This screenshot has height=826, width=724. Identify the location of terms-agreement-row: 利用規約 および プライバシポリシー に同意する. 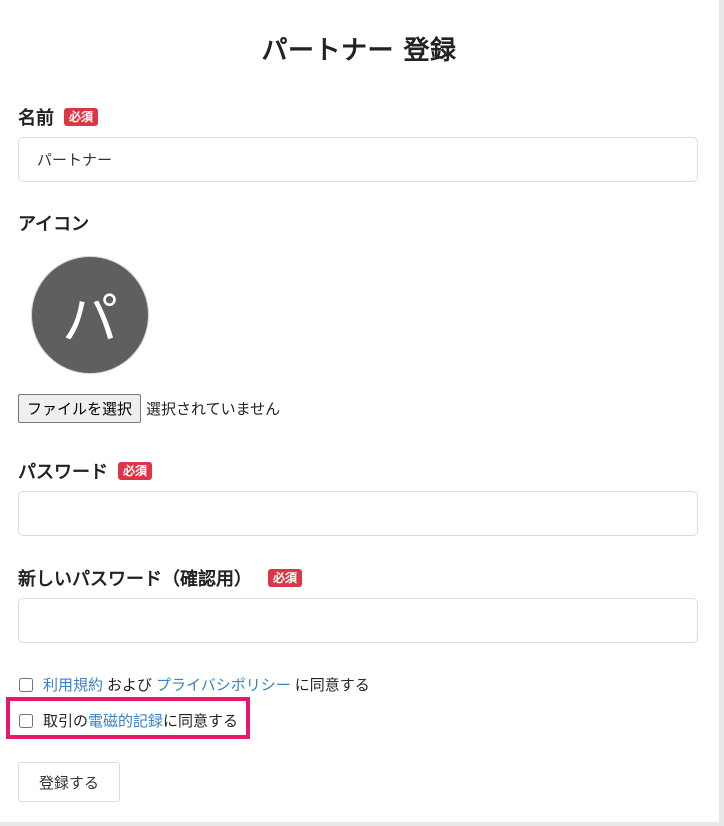
(196, 684).